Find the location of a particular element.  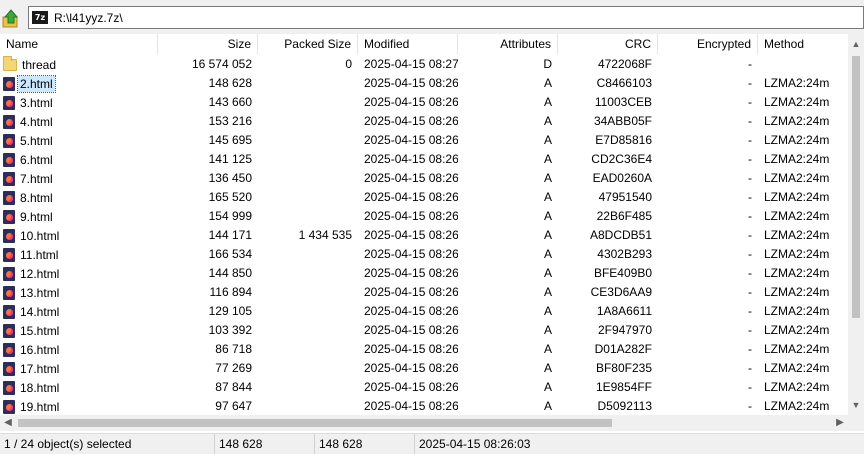

column-header-modified: Modified is located at coordinates (408, 44).